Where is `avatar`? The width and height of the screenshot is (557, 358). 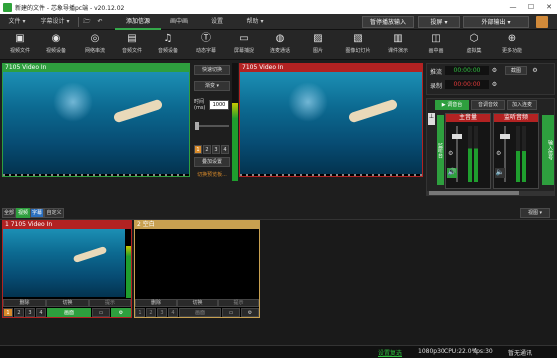
avatar is located at coordinates (542, 22).